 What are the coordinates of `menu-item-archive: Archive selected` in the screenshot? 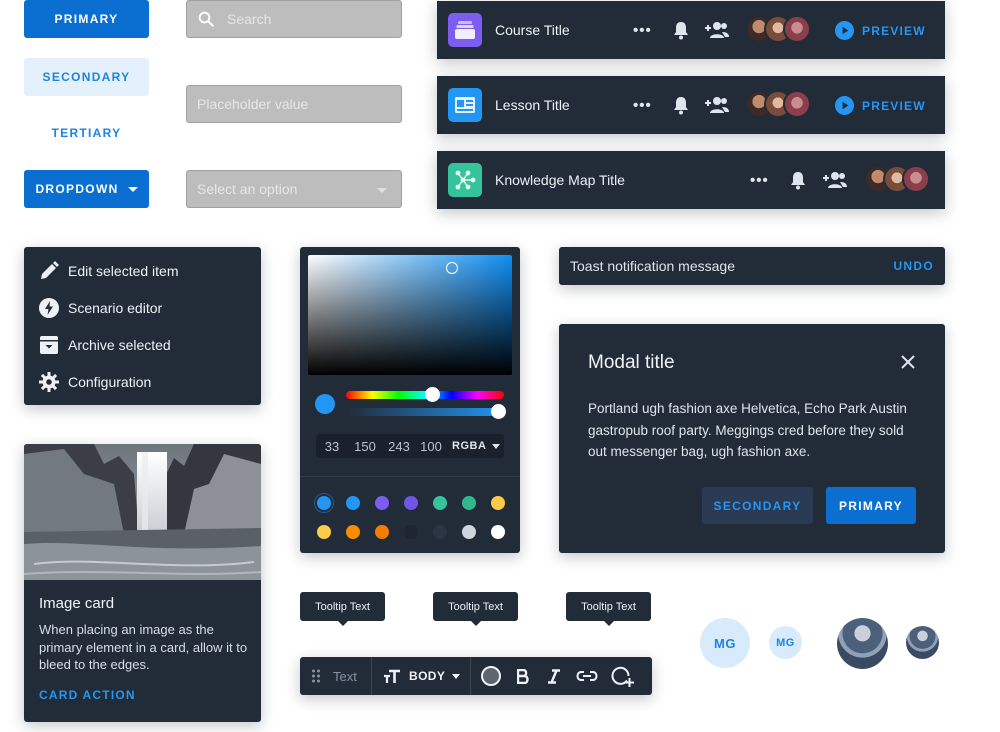 It's located at (104, 345).